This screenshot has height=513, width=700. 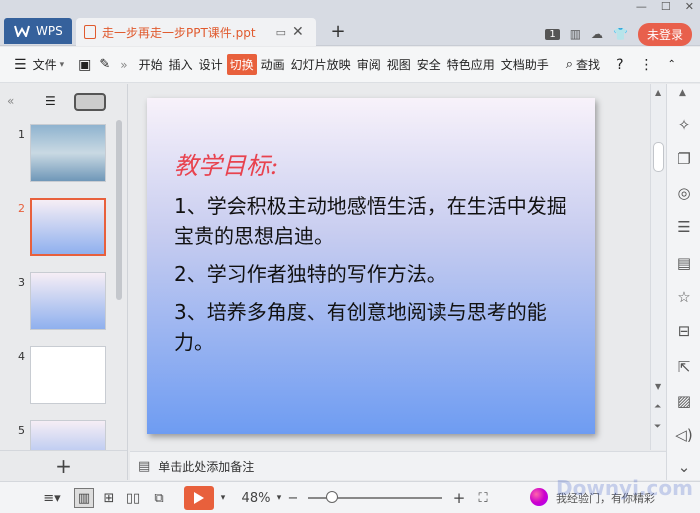 I want to click on shapes-icon: ❐, so click(x=684, y=159).